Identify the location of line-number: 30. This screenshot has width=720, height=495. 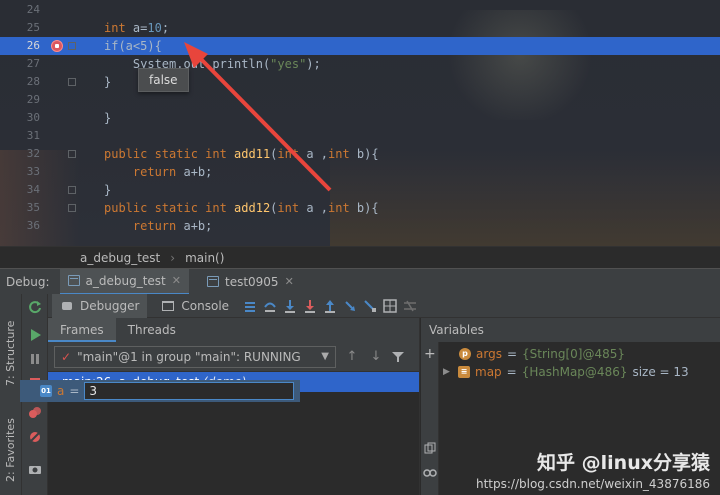
(20, 118).